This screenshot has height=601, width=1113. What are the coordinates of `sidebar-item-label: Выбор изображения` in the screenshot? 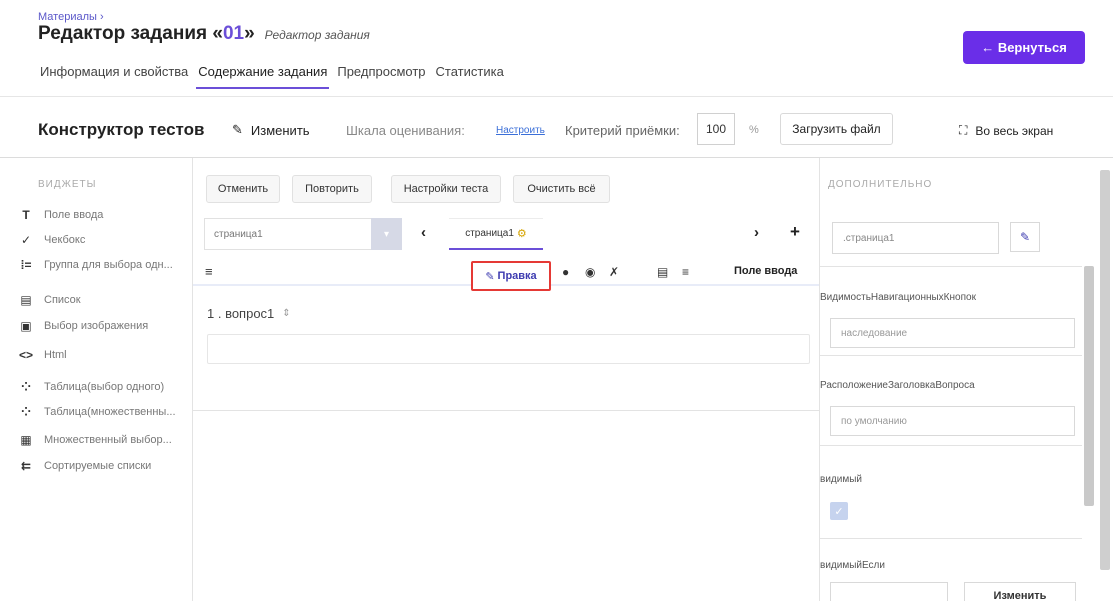 It's located at (96, 326).